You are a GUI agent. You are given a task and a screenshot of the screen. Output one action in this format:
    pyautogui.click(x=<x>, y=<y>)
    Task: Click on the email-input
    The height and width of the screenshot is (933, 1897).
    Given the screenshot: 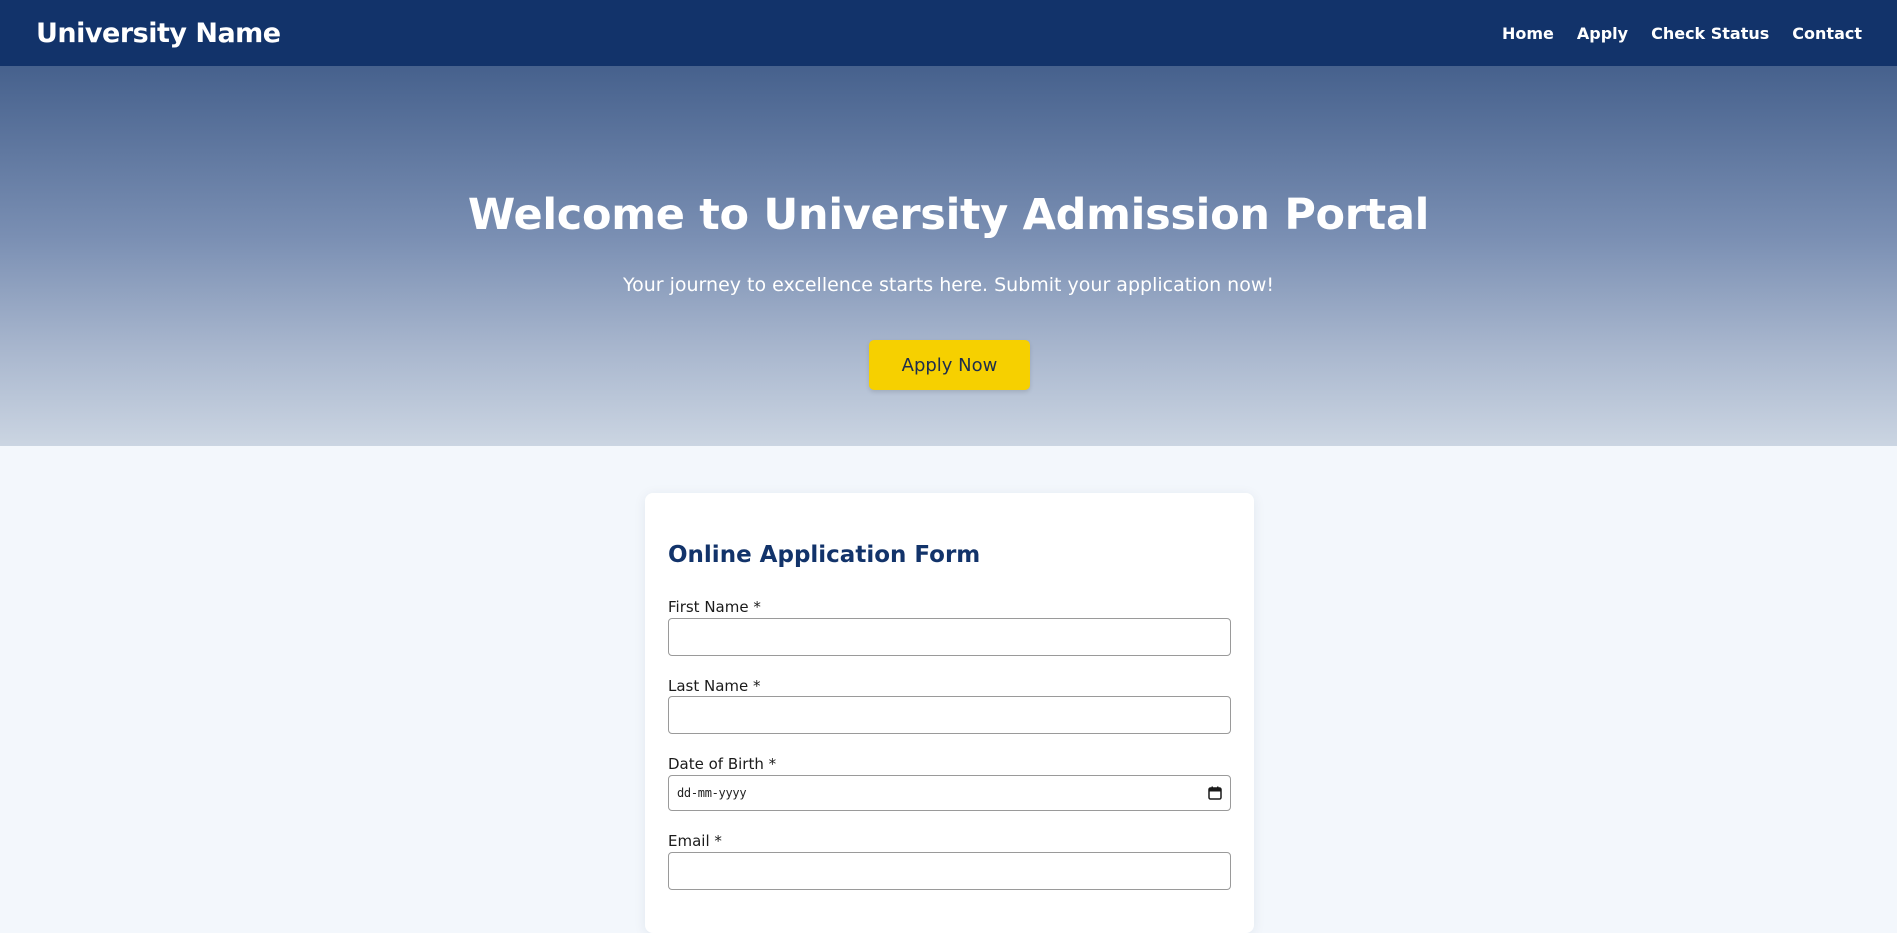 What is the action you would take?
    pyautogui.click(x=949, y=871)
    